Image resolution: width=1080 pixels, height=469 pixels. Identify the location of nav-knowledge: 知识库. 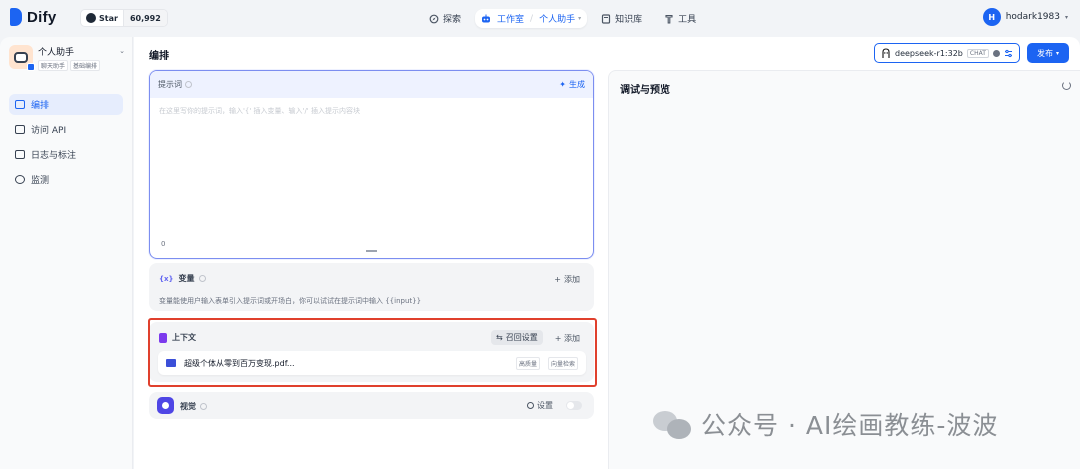
(621, 18).